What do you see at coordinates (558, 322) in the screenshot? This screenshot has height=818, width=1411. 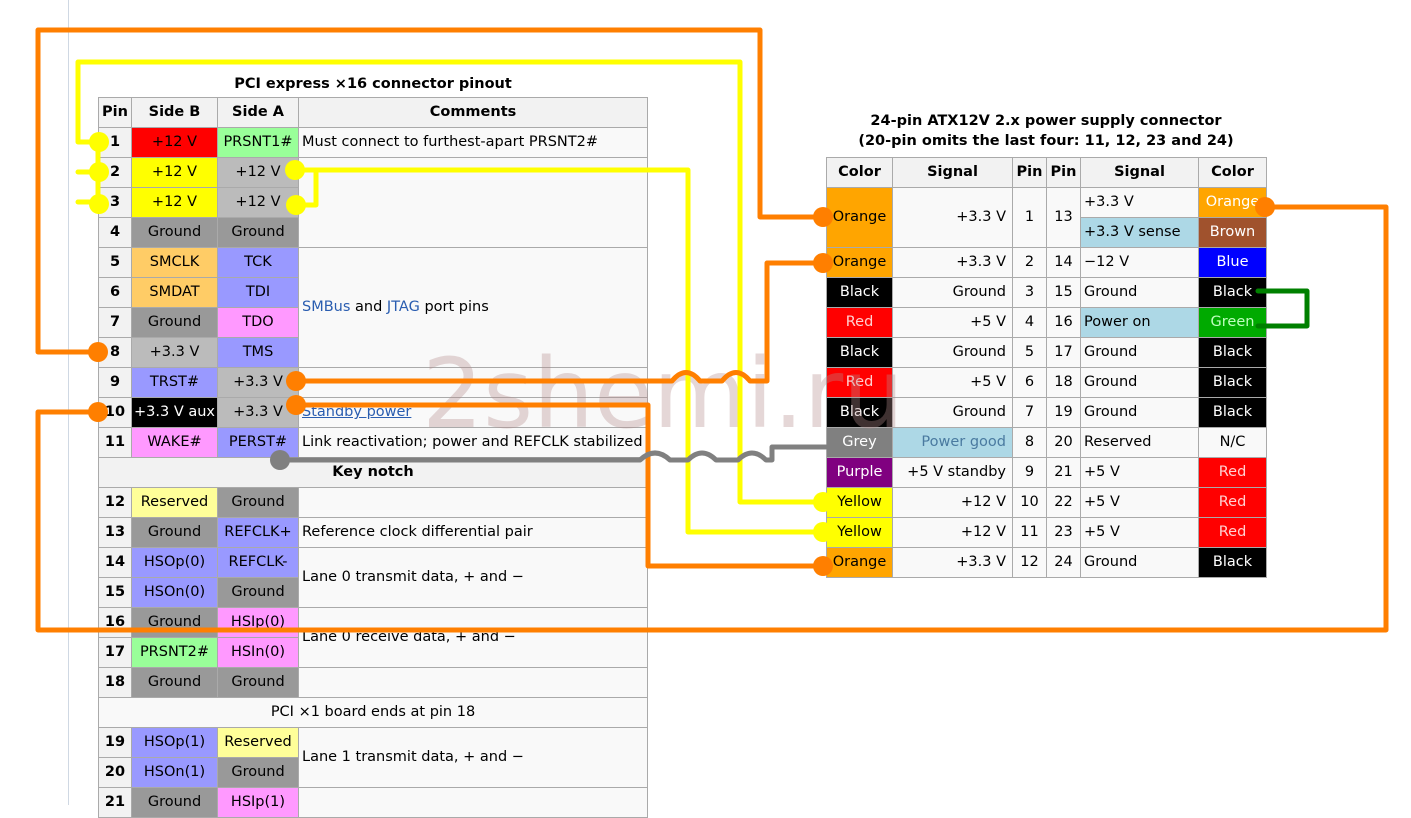 I see `wire-orange-pin9` at bounding box center [558, 322].